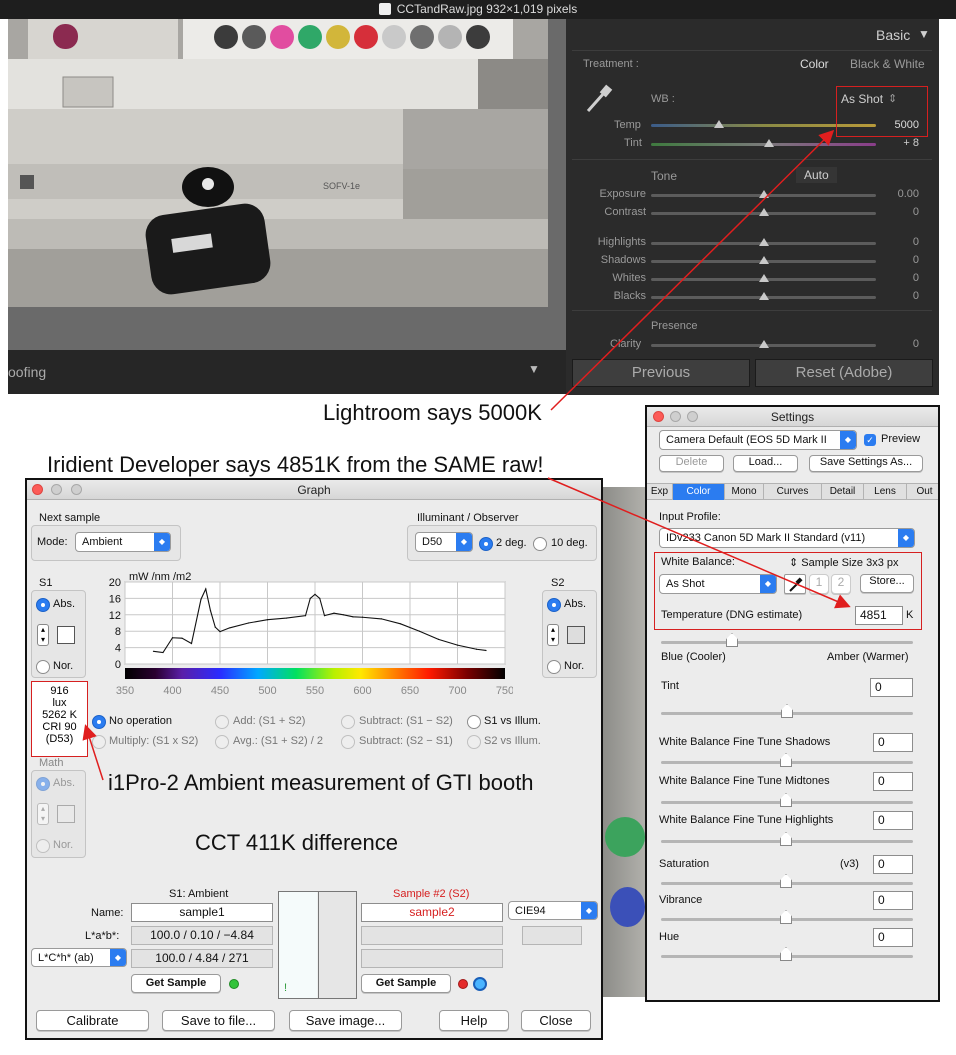  What do you see at coordinates (43, 605) in the screenshot?
I see `s1-abs-radio` at bounding box center [43, 605].